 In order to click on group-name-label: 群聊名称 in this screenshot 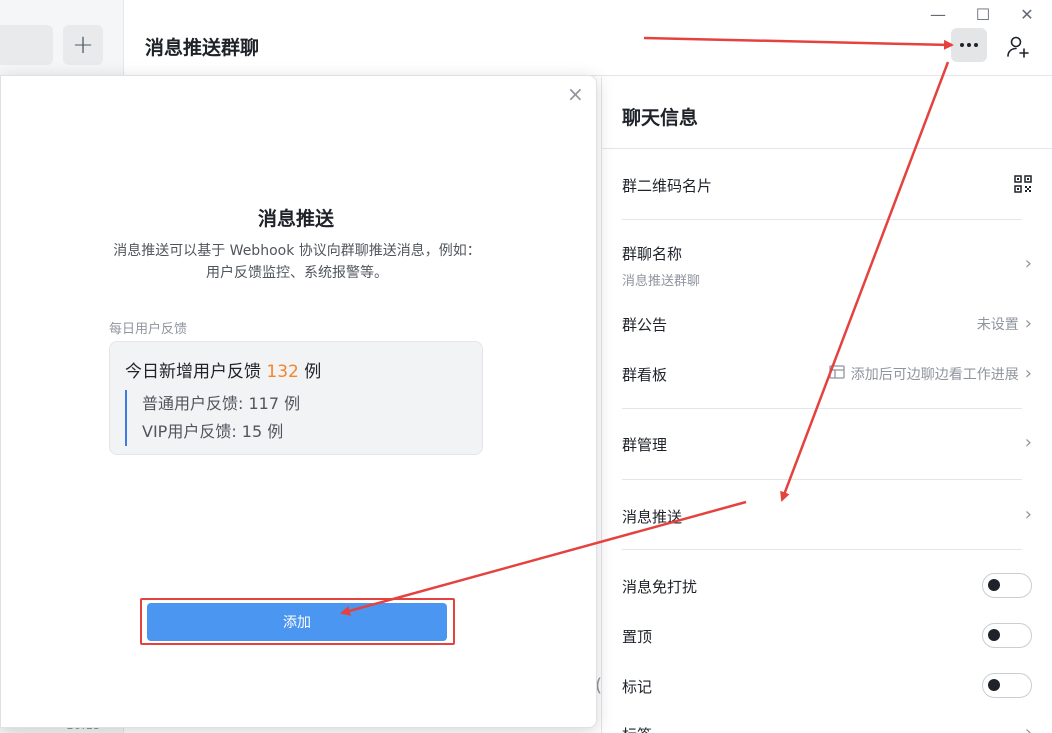, I will do `click(652, 254)`.